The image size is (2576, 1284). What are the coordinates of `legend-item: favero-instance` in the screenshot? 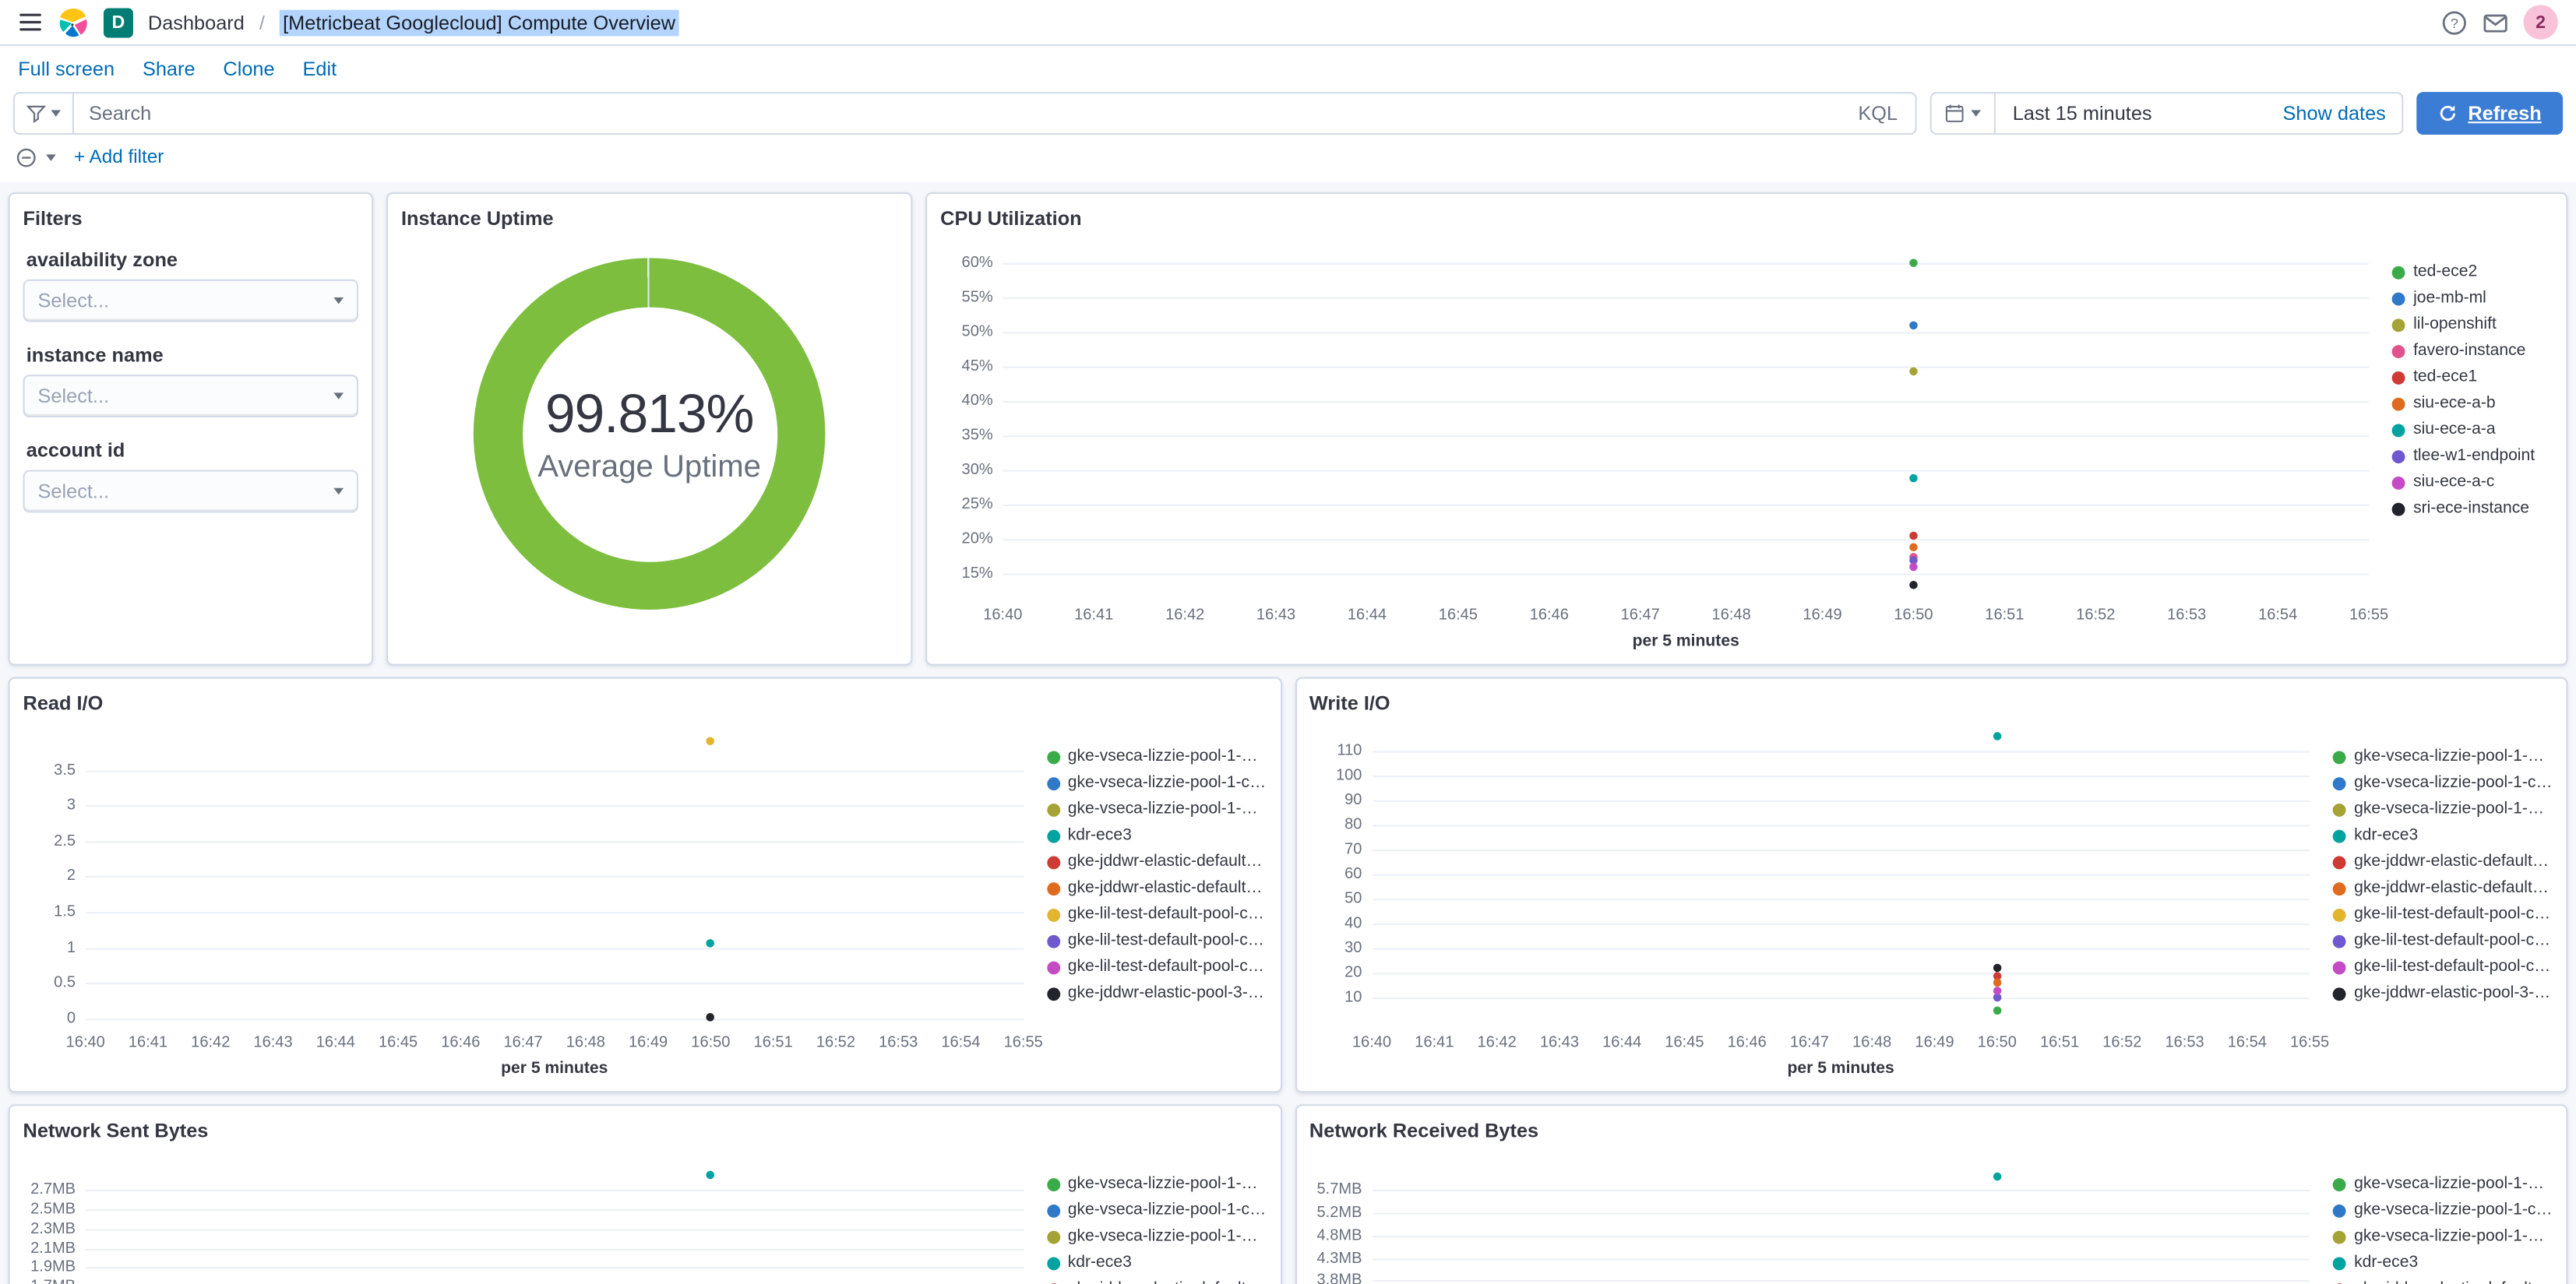 It's located at (2472, 351).